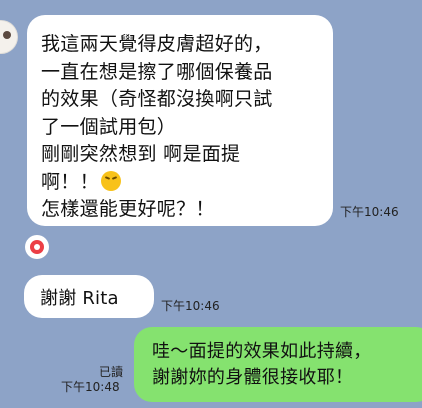 The image size is (422, 408). Describe the element at coordinates (187, 183) in the screenshot. I see `message-line-with-emoji: 啊！！` at that location.